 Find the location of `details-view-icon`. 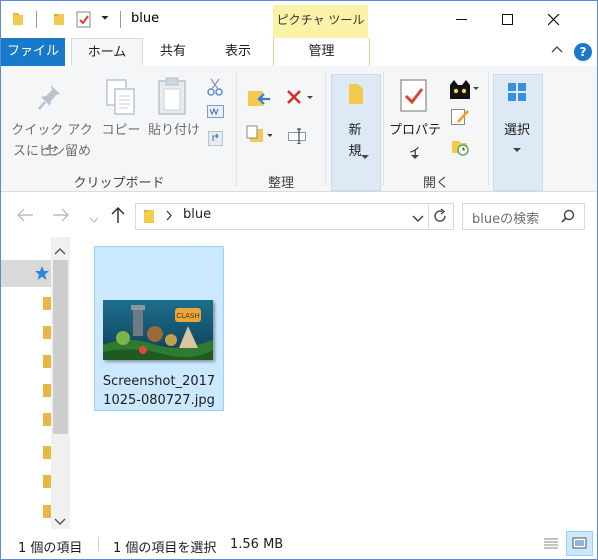

details-view-icon is located at coordinates (551, 546).